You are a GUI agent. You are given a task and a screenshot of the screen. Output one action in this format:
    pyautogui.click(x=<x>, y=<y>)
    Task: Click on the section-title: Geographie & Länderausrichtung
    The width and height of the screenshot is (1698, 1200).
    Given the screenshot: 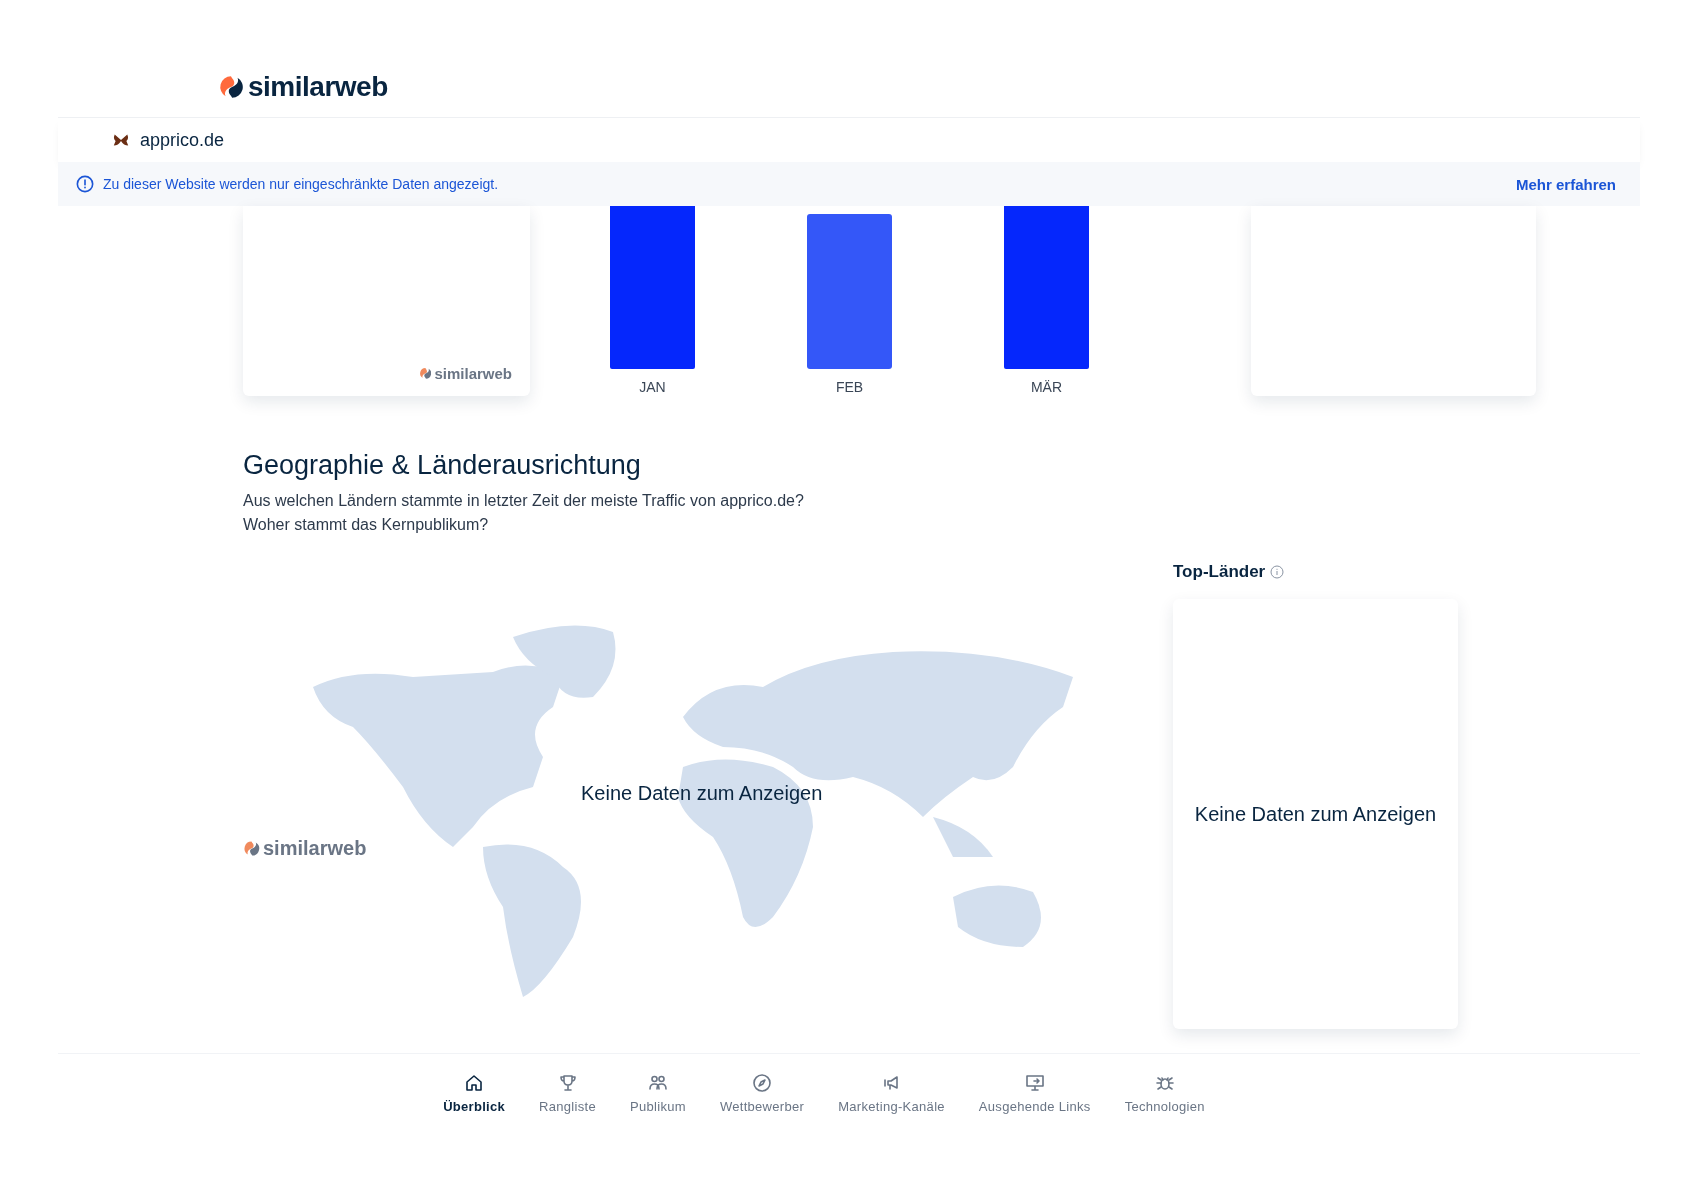 What is the action you would take?
    pyautogui.click(x=442, y=465)
    